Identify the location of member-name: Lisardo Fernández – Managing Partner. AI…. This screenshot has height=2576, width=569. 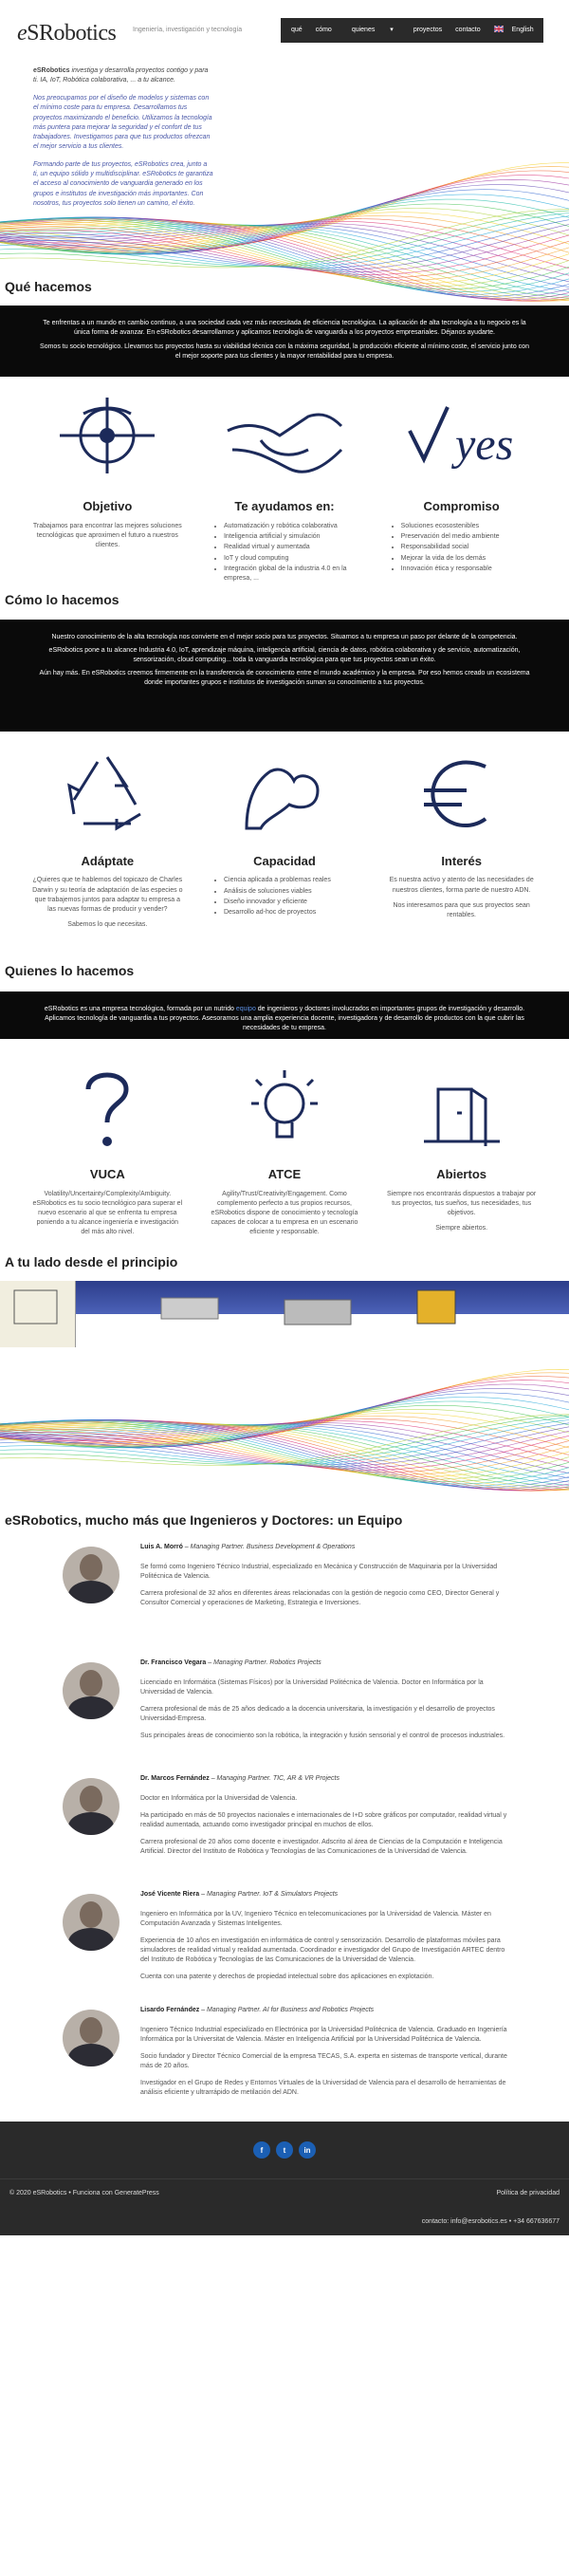
(257, 2010).